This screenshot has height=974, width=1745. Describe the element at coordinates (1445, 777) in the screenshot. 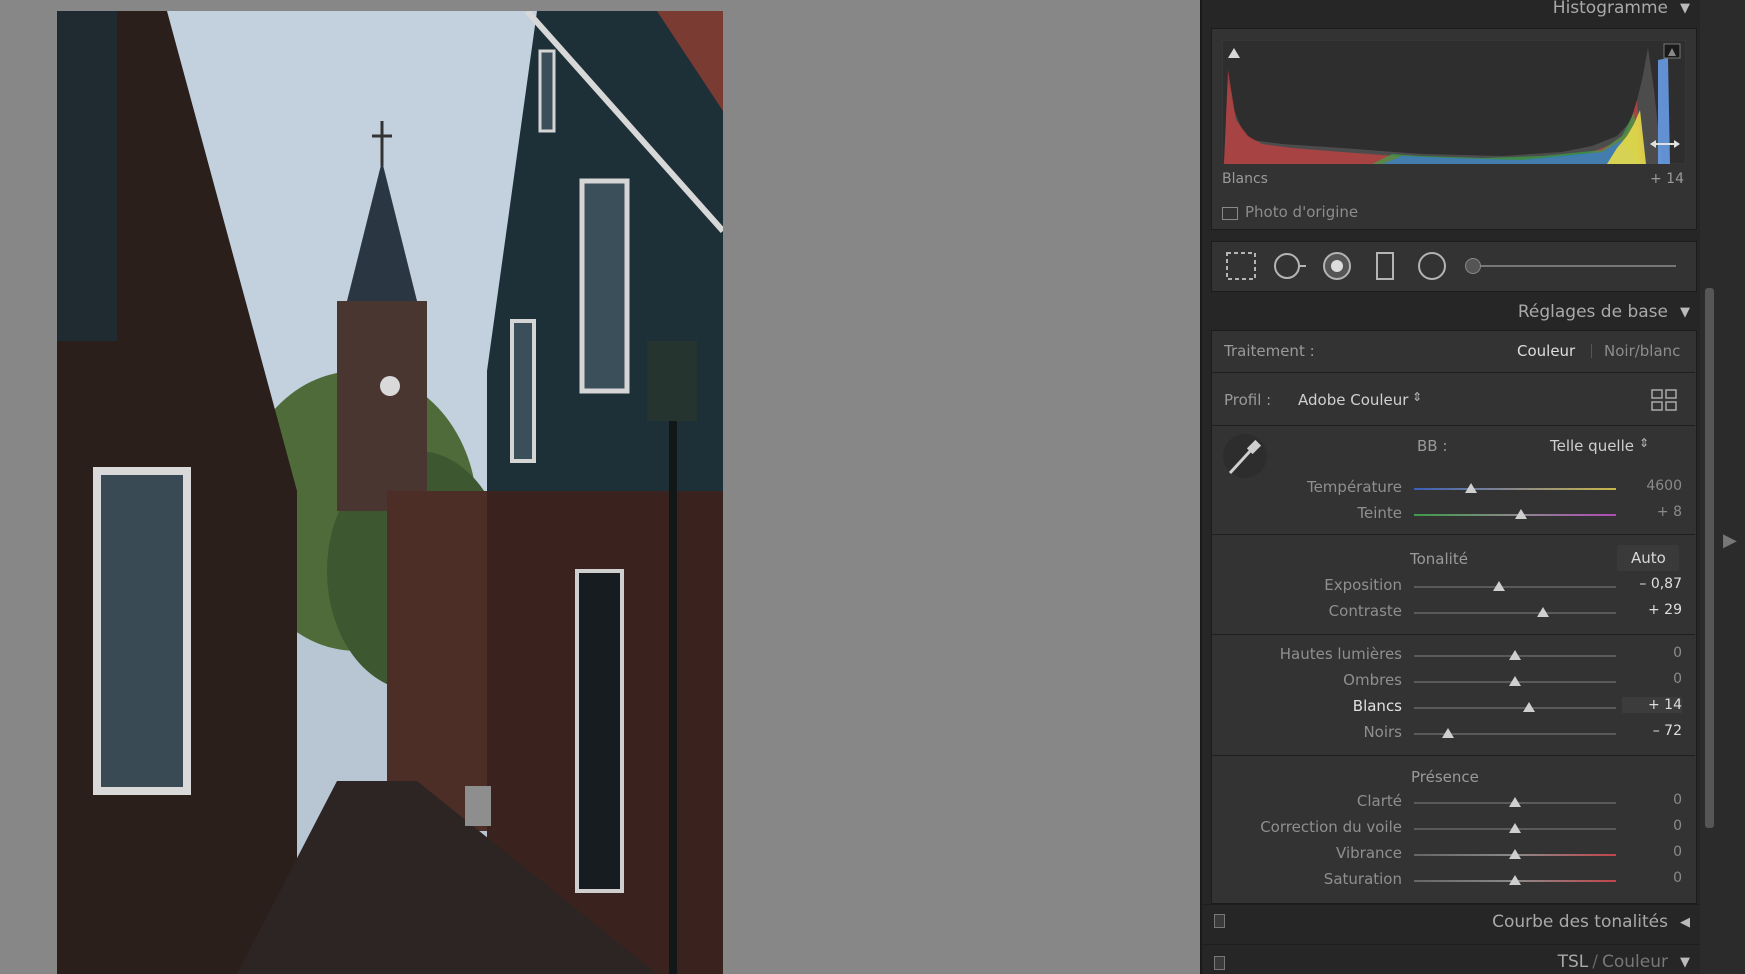

I see `presence-section-label: Présence` at that location.